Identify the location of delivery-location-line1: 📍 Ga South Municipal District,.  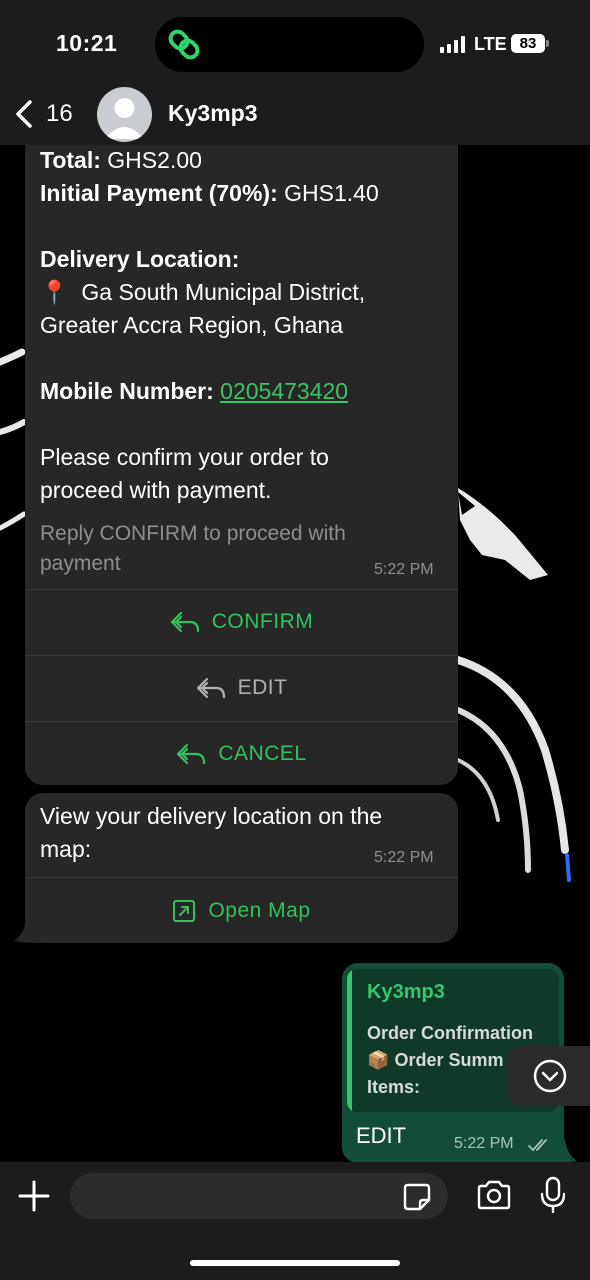
(202, 292).